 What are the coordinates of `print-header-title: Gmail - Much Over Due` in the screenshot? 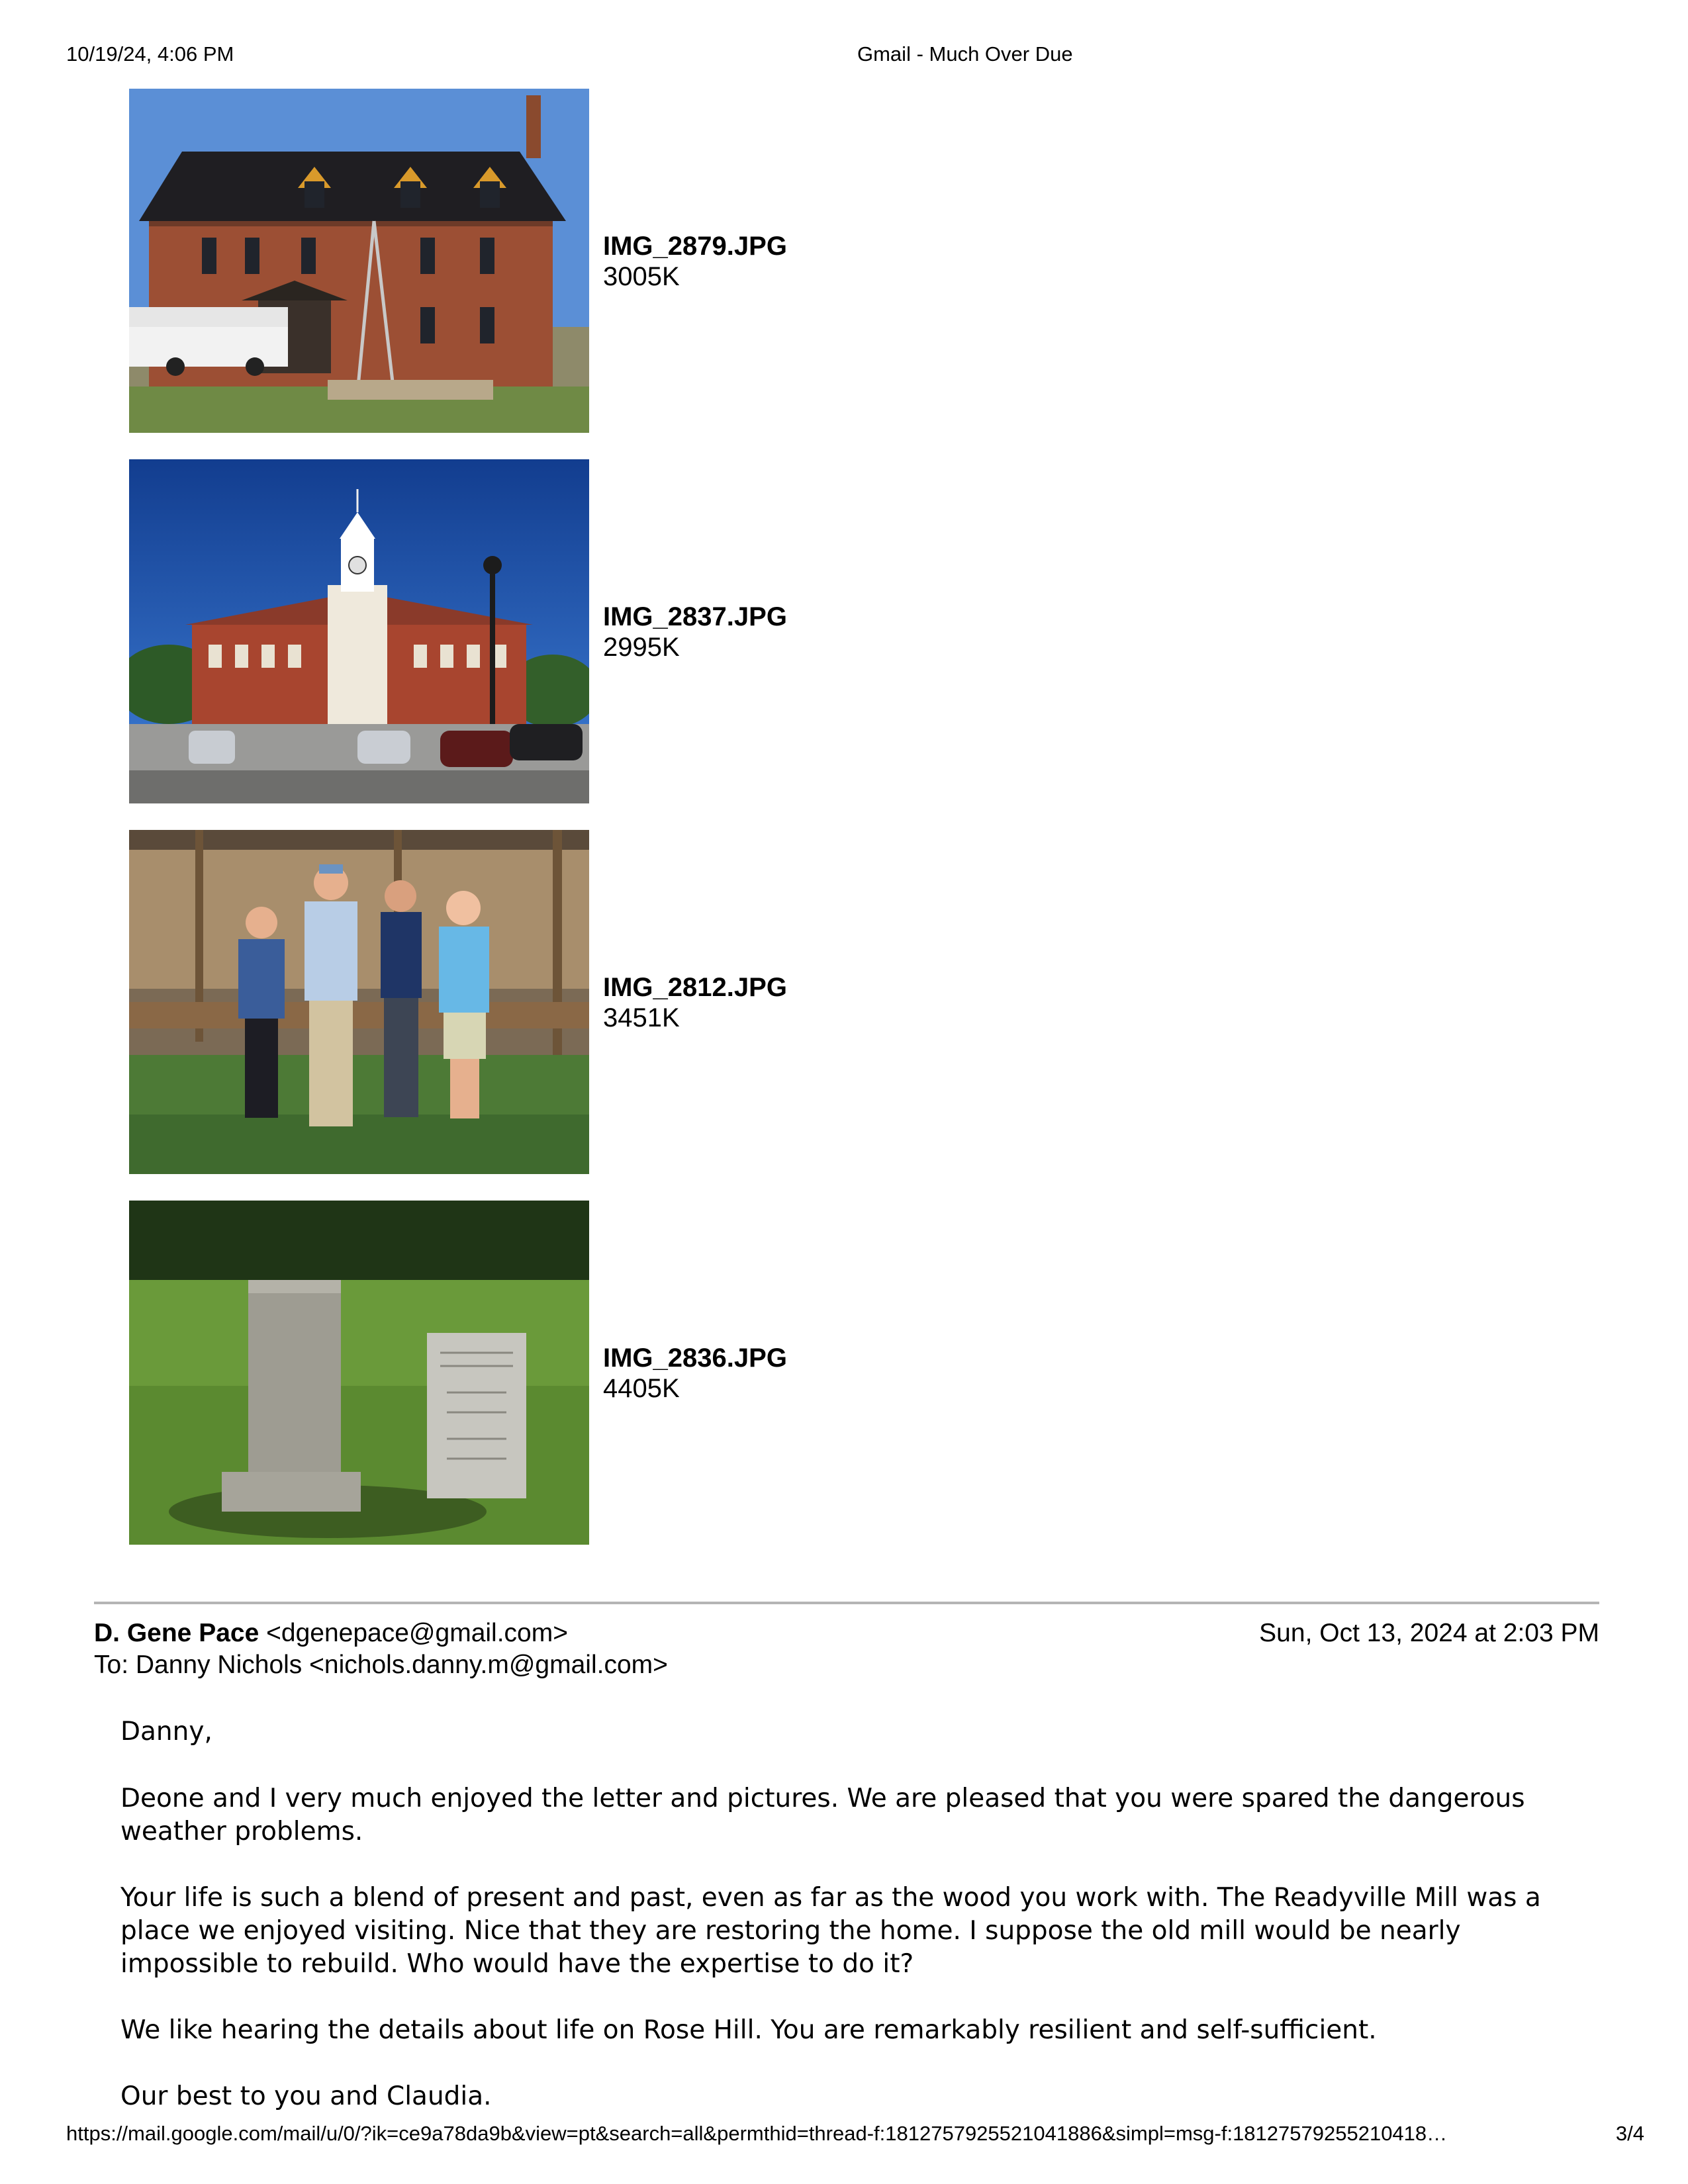 It's located at (965, 54).